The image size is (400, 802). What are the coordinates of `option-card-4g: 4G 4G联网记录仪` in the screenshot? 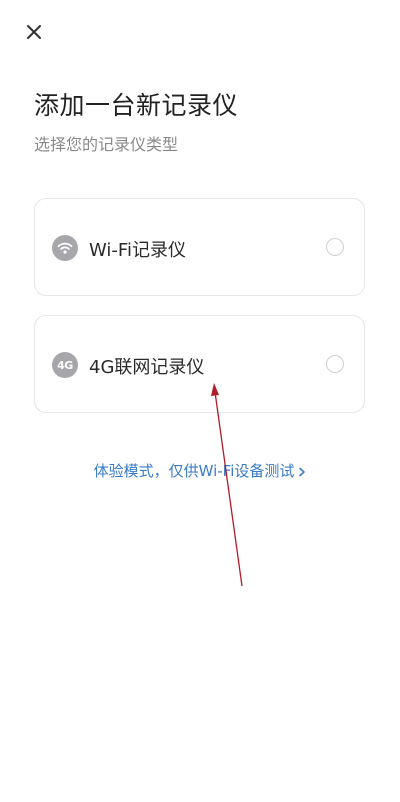 It's located at (199, 364).